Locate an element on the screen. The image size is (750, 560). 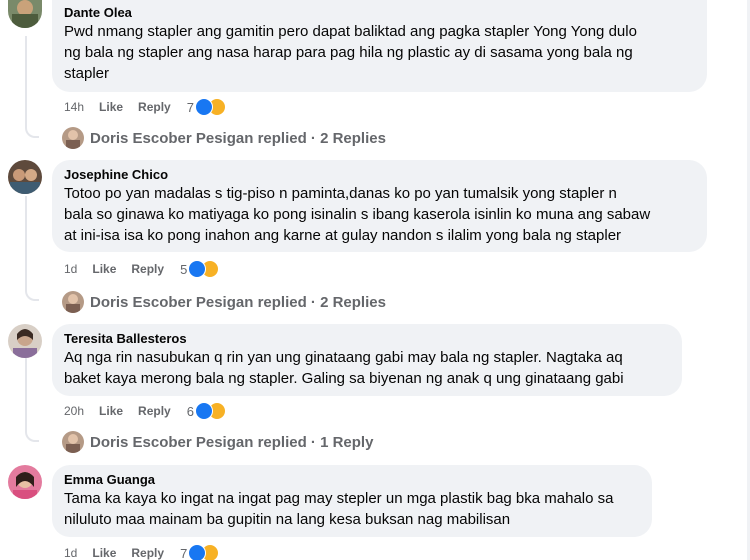
comment-actions: 1d Like Reply 7 is located at coordinates (142, 551).